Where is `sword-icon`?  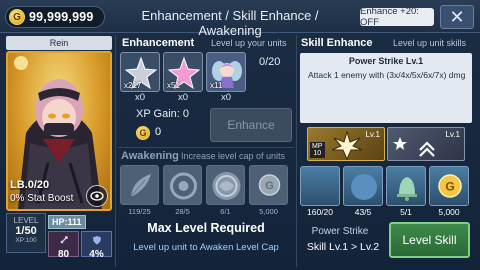
sword-icon is located at coordinates (64, 240).